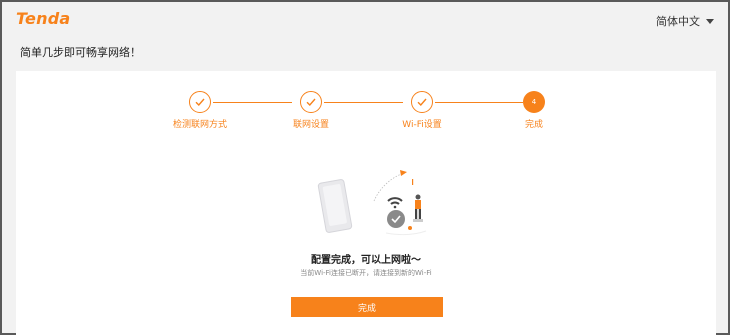  What do you see at coordinates (200, 125) in the screenshot?
I see `step-1-label: 检测联网方式` at bounding box center [200, 125].